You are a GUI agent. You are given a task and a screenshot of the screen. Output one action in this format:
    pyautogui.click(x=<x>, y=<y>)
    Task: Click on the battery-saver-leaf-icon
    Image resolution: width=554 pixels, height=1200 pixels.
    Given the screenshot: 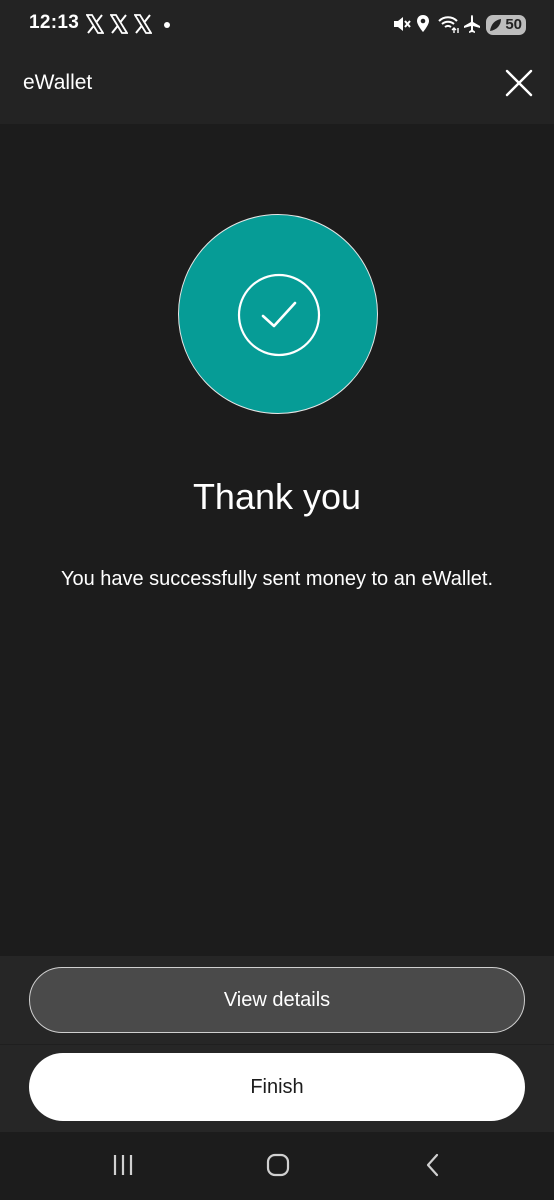 What is the action you would take?
    pyautogui.click(x=495, y=25)
    